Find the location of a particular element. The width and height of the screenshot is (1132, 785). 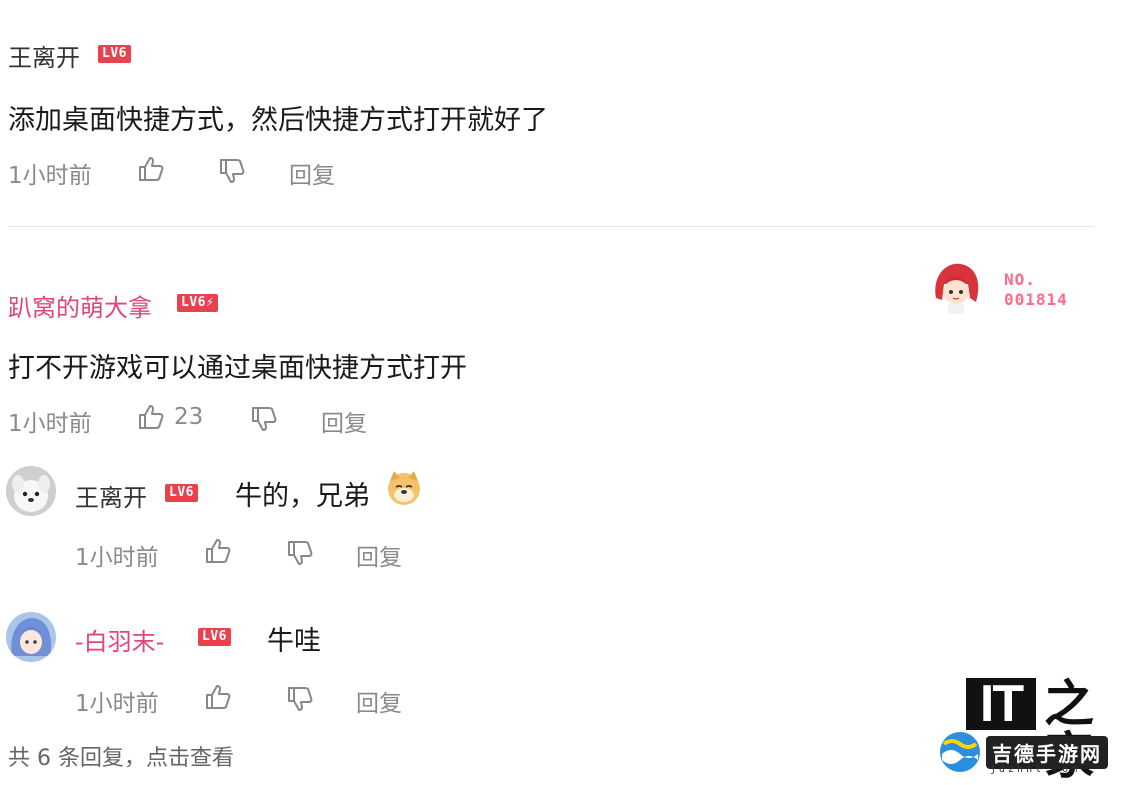

comment1-dislike-button is located at coordinates (232, 171).